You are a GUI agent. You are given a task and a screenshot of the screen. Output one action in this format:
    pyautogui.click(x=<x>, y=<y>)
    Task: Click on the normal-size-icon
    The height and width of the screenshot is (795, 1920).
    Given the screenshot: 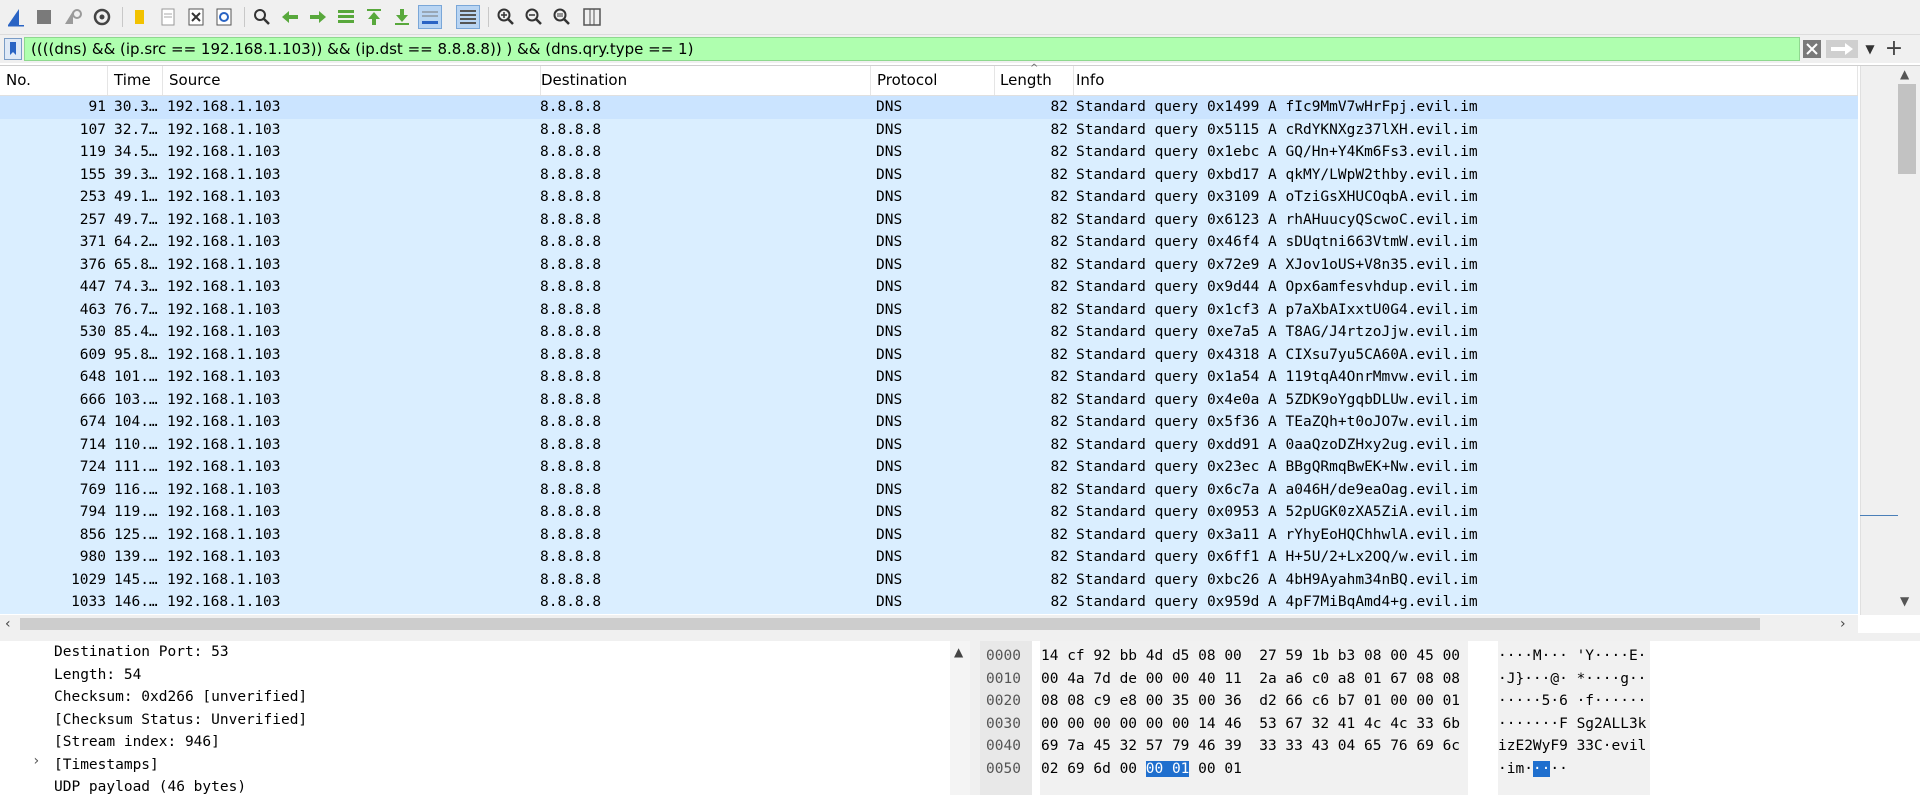 What is the action you would take?
    pyautogui.click(x=562, y=17)
    